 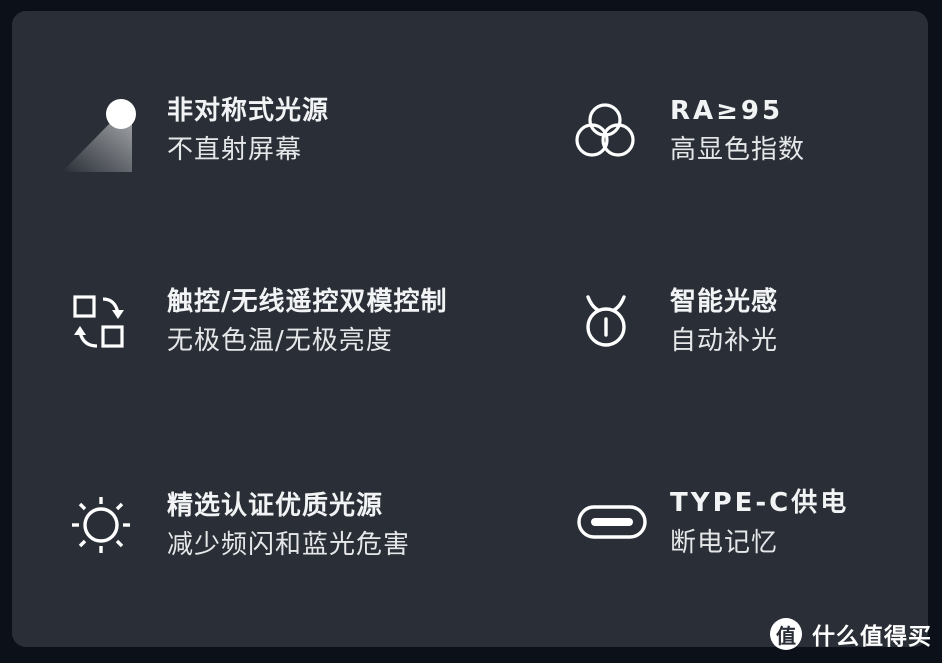 What do you see at coordinates (289, 545) in the screenshot?
I see `feature-subtitle: 减少频闪和蓝光危害` at bounding box center [289, 545].